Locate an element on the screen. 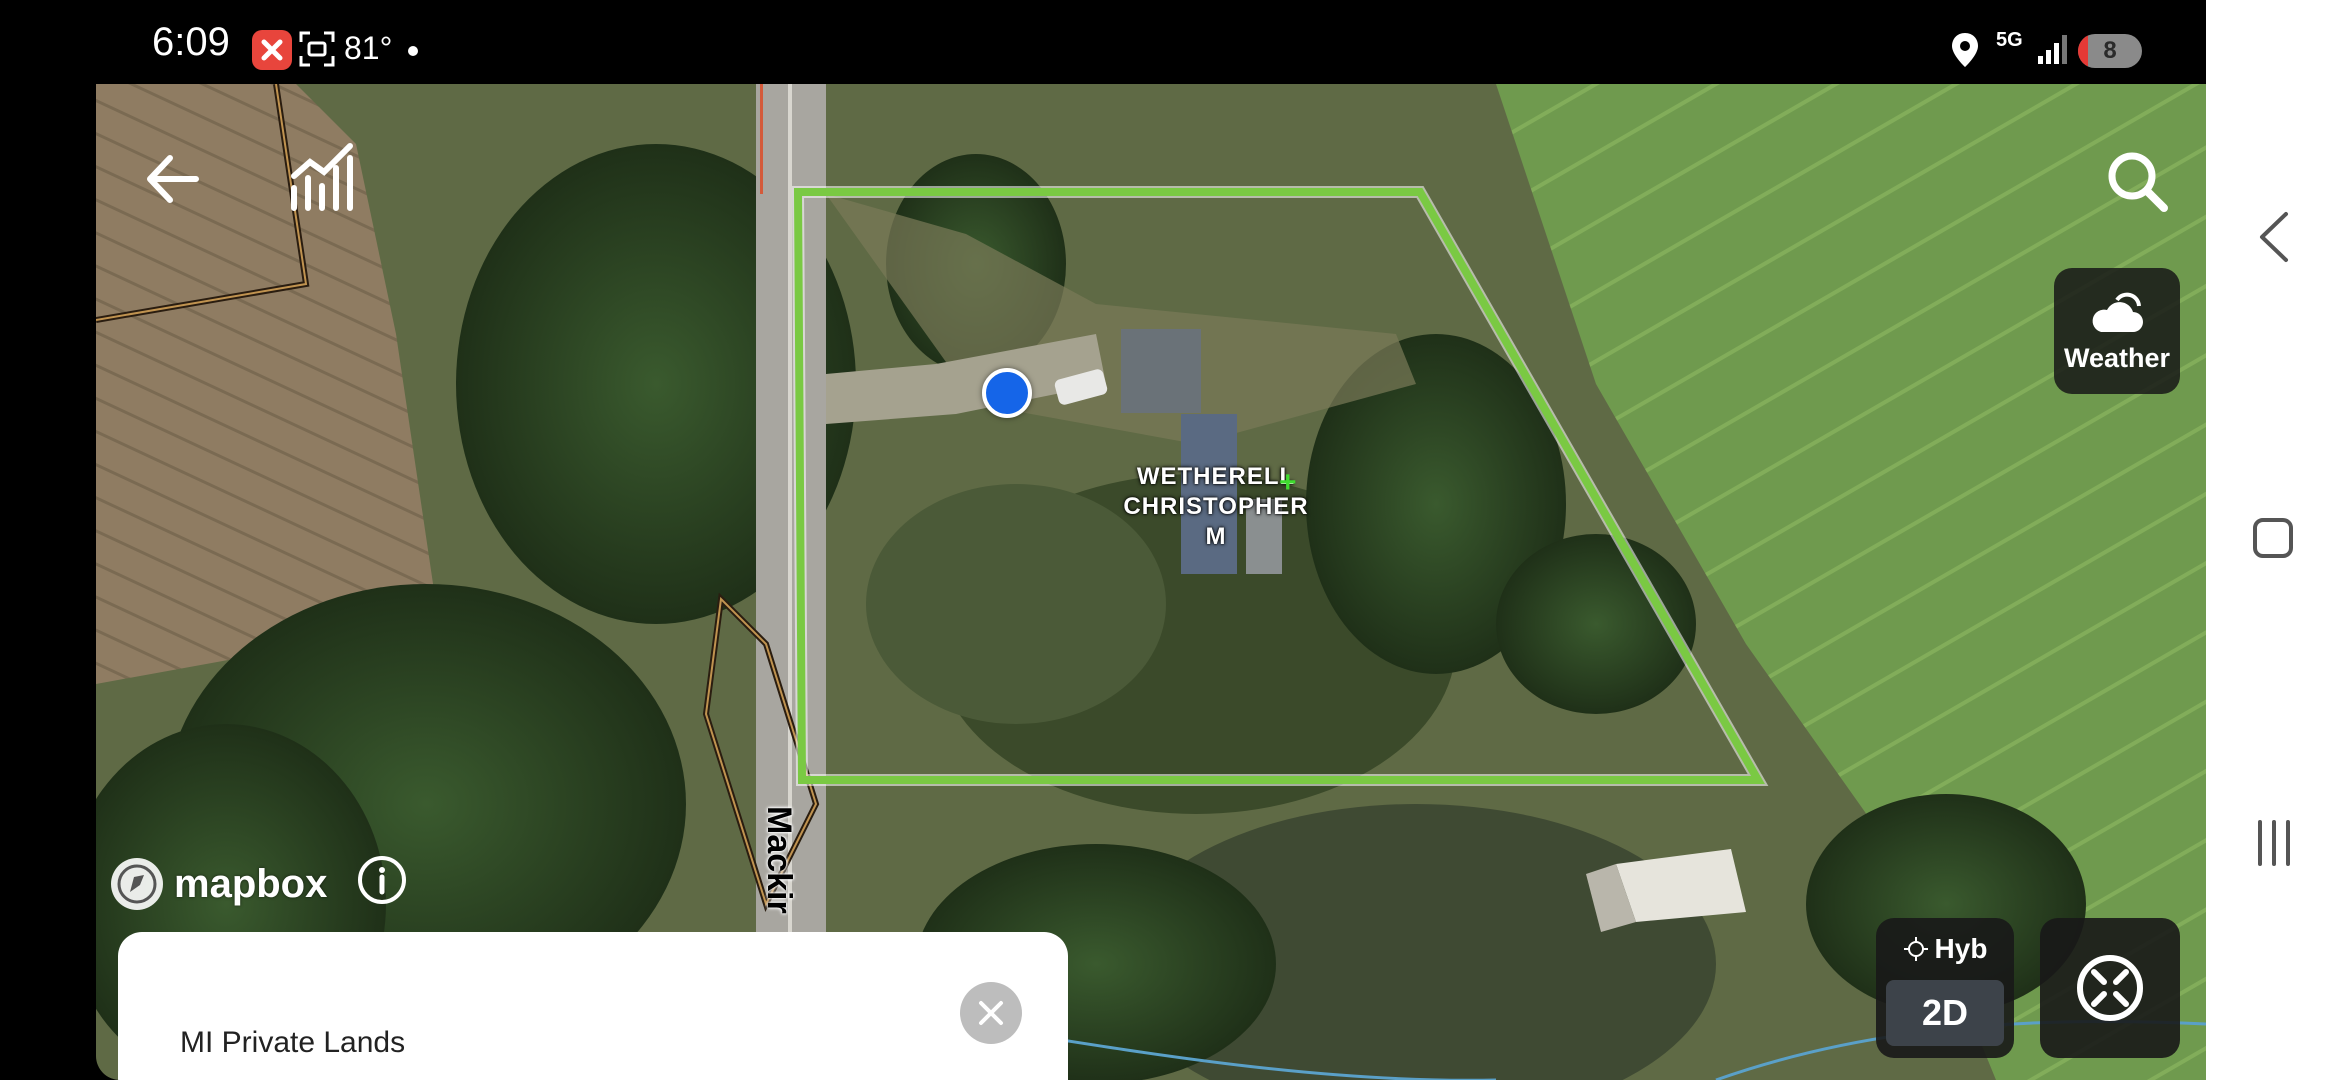 The height and width of the screenshot is (1080, 2340). network-type: 5G is located at coordinates (2009, 40).